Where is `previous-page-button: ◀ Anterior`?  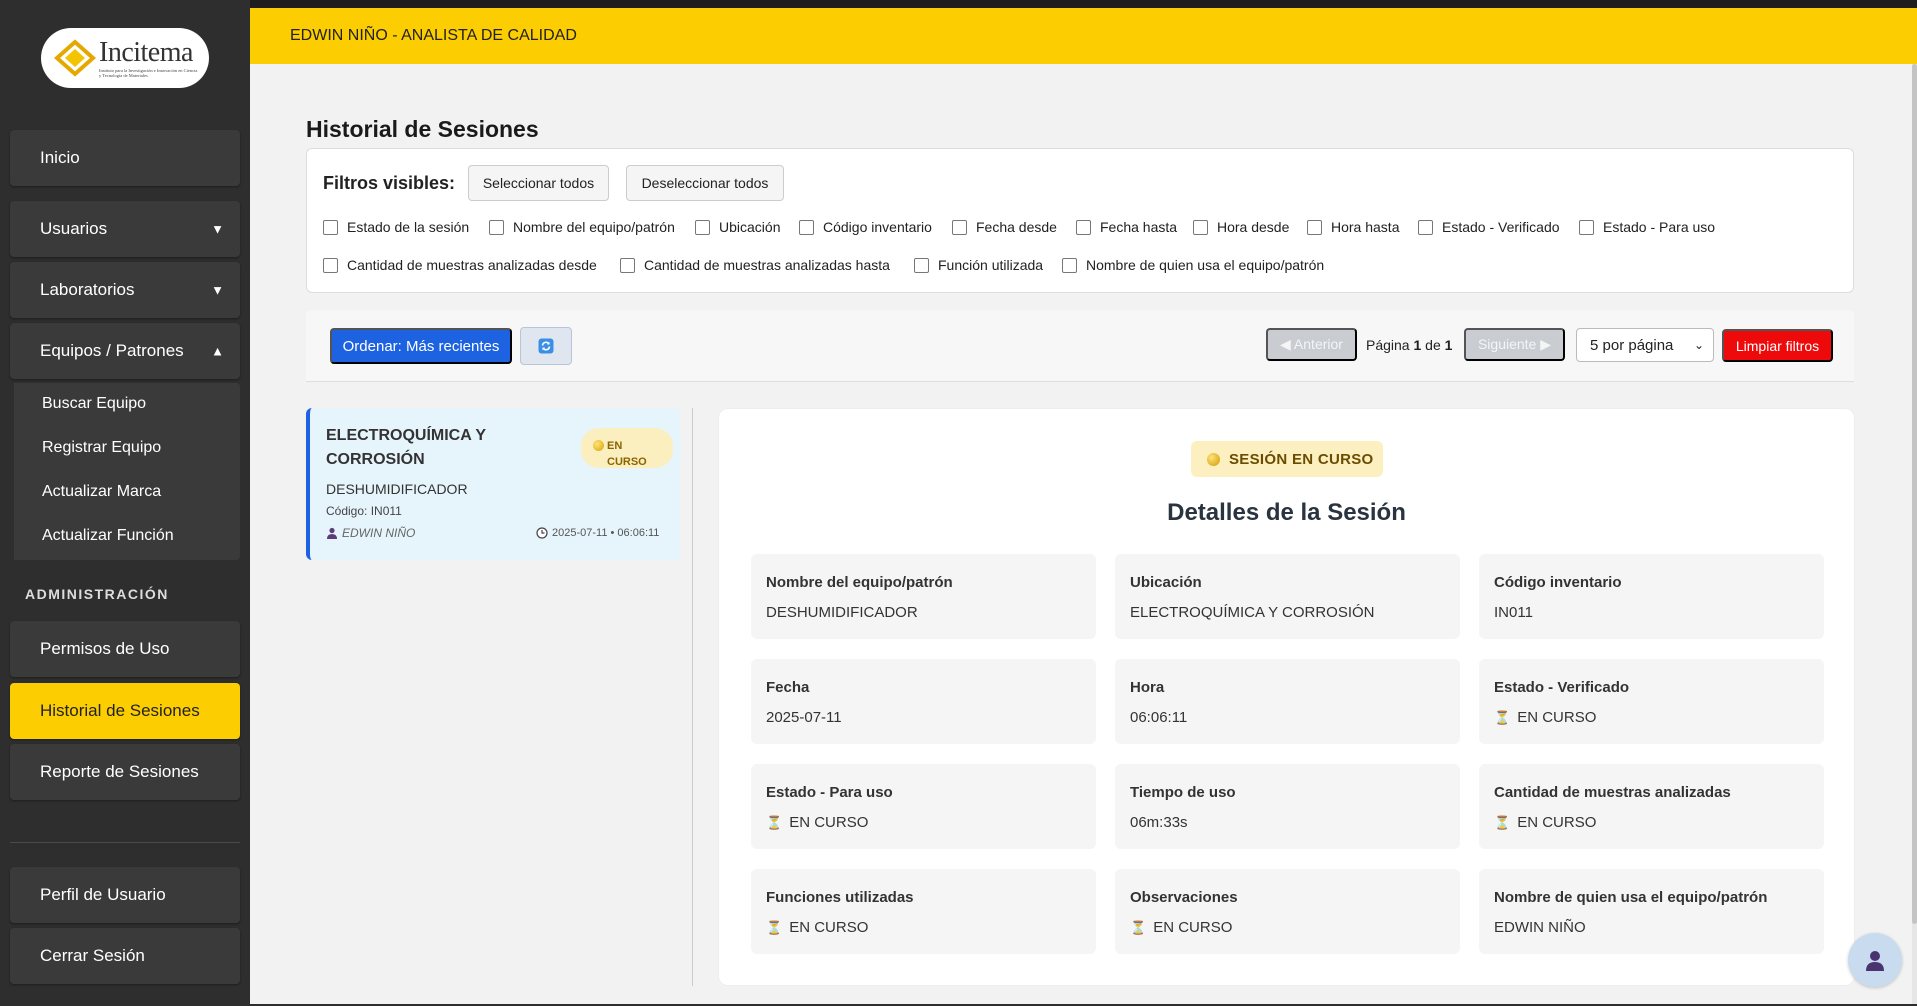
previous-page-button: ◀ Anterior is located at coordinates (1311, 344).